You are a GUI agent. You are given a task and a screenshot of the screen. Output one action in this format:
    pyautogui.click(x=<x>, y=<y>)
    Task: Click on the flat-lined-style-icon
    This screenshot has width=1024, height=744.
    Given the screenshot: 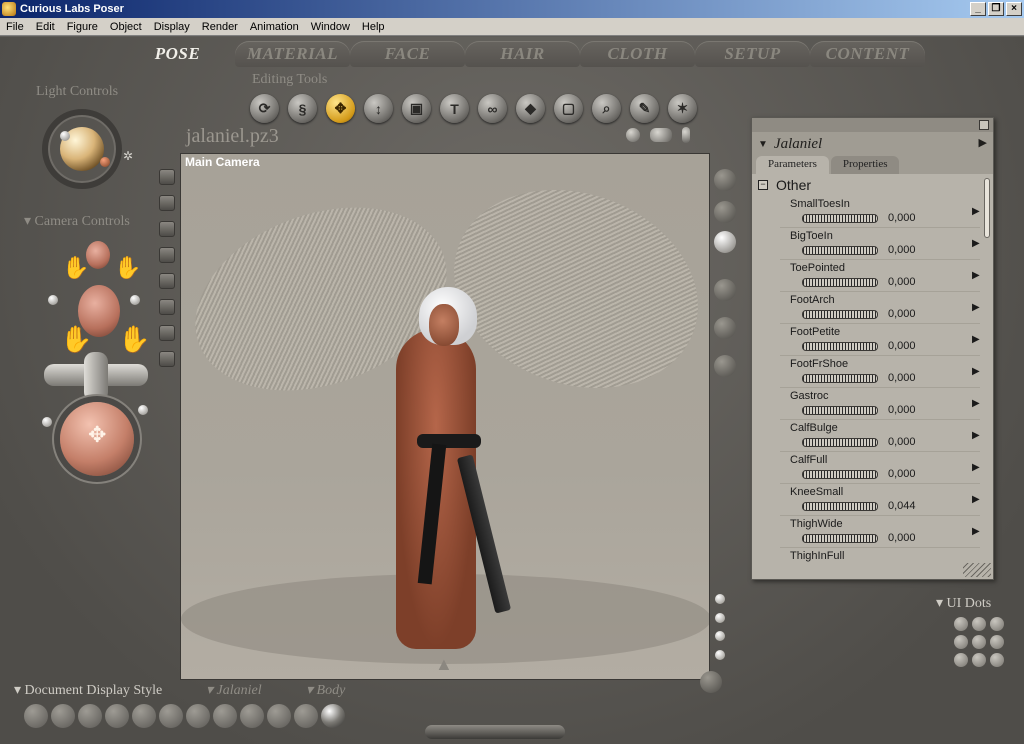 What is the action you would take?
    pyautogui.click(x=198, y=716)
    